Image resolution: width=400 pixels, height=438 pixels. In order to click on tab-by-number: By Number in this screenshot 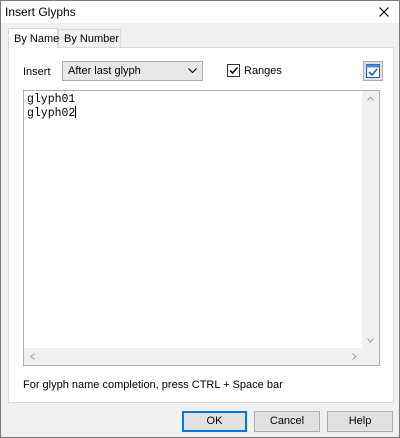, I will do `click(89, 38)`.